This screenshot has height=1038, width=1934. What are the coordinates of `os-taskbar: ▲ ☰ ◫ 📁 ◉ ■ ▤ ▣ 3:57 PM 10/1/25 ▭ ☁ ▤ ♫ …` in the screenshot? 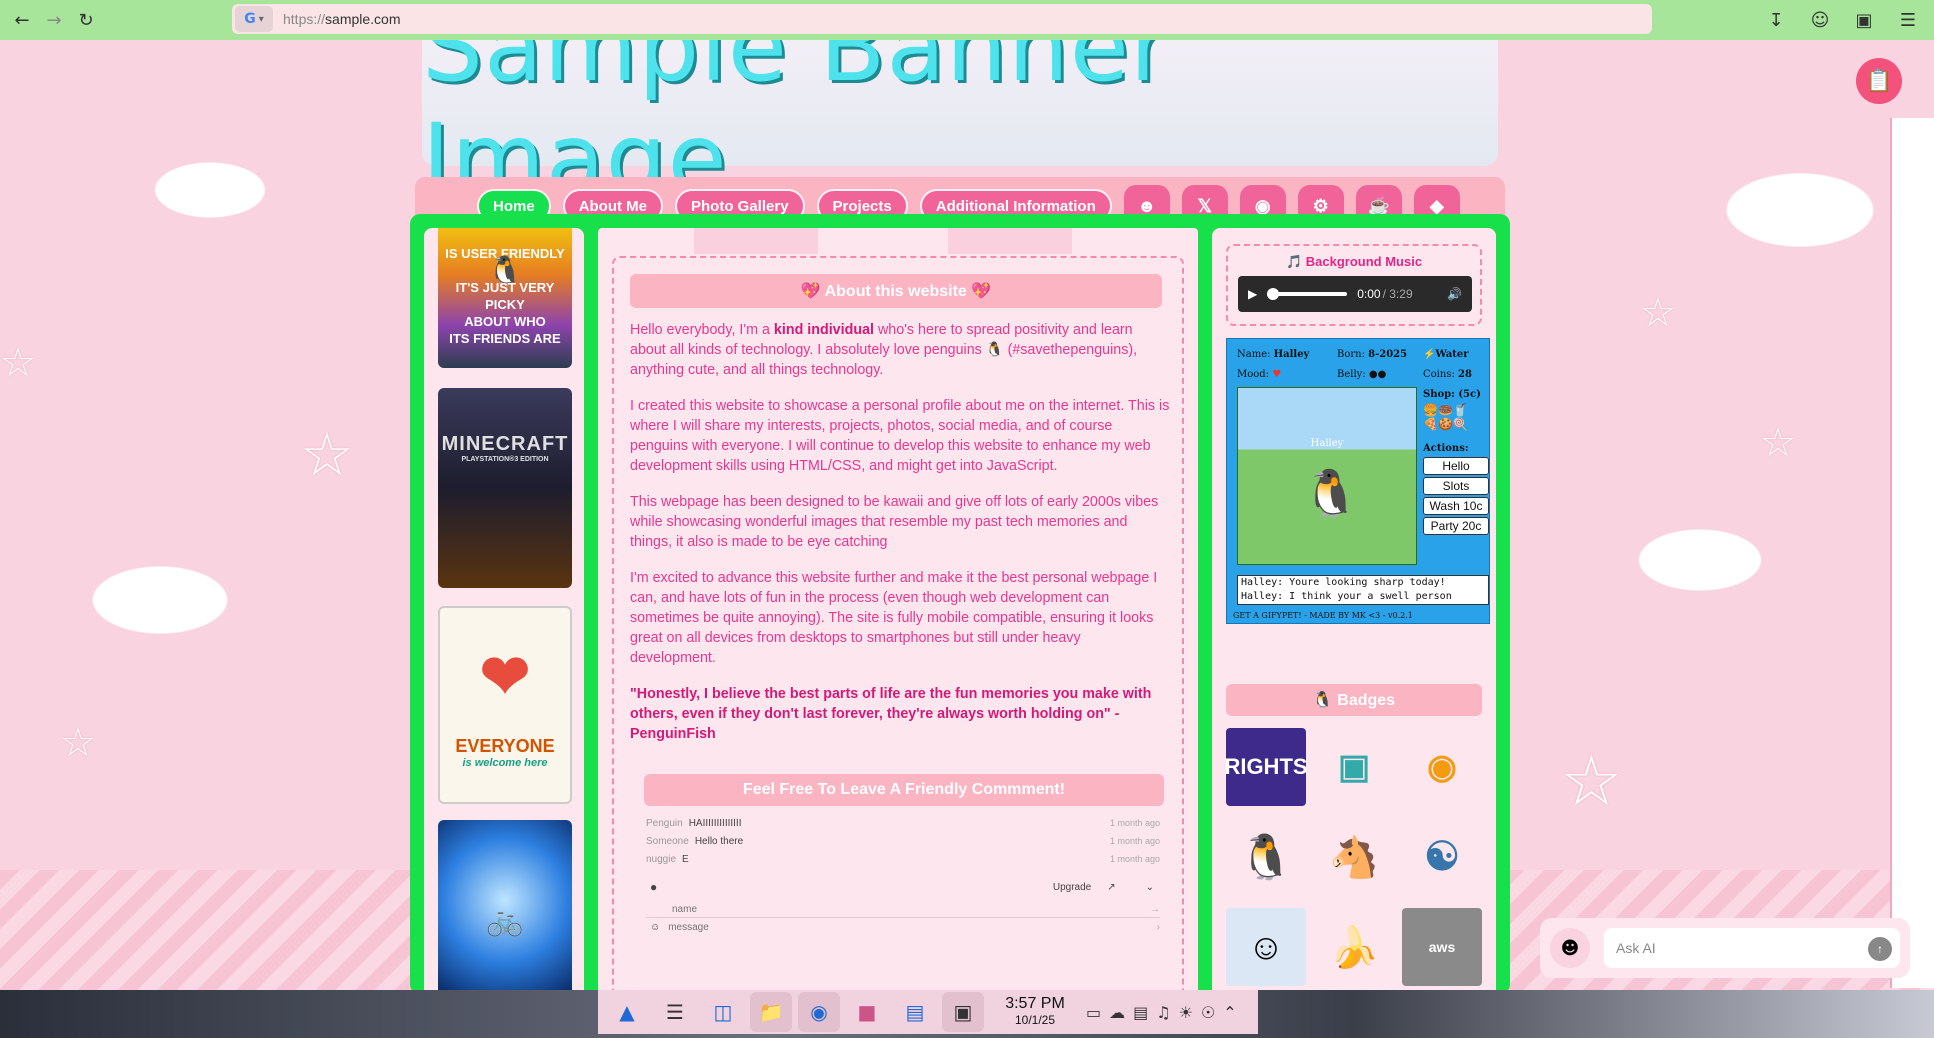 It's located at (967, 1014).